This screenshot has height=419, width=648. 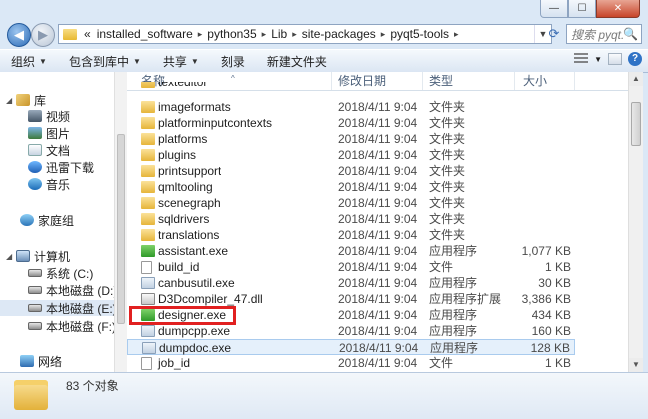 I want to click on view-dropdown-icon: ▼, so click(x=598, y=59).